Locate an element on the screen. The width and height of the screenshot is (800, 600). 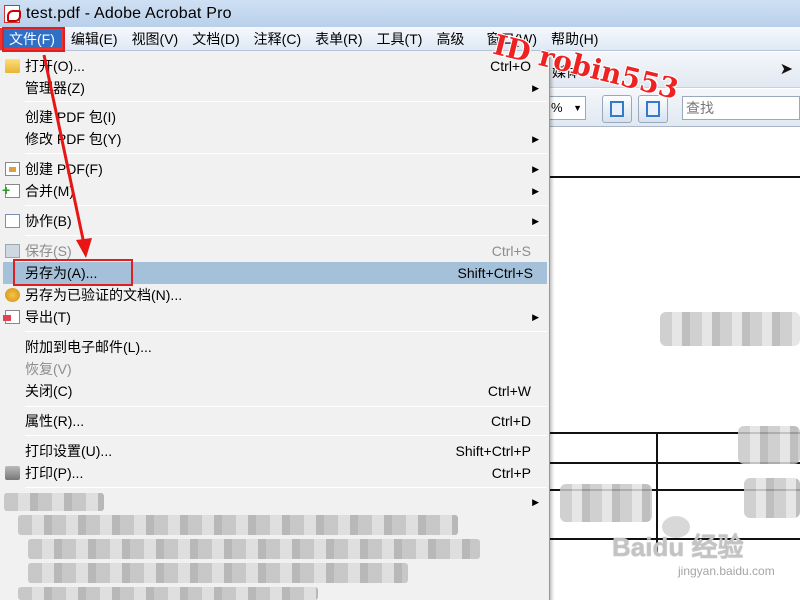
create-pdf-icon is located at coordinates (12, 169).